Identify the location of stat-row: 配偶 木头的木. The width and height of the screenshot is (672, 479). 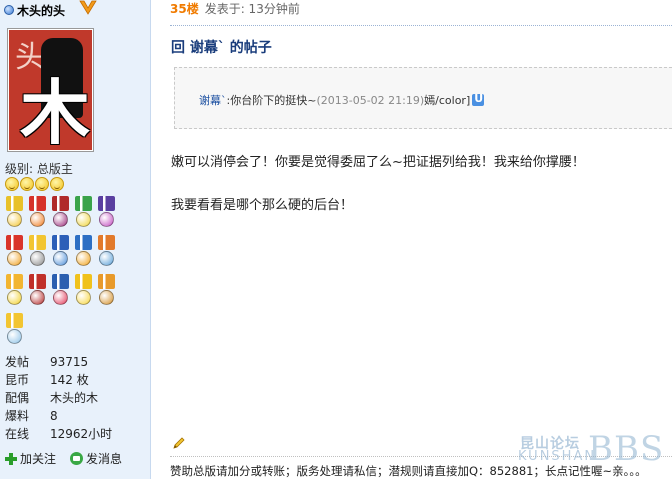
(75, 398).